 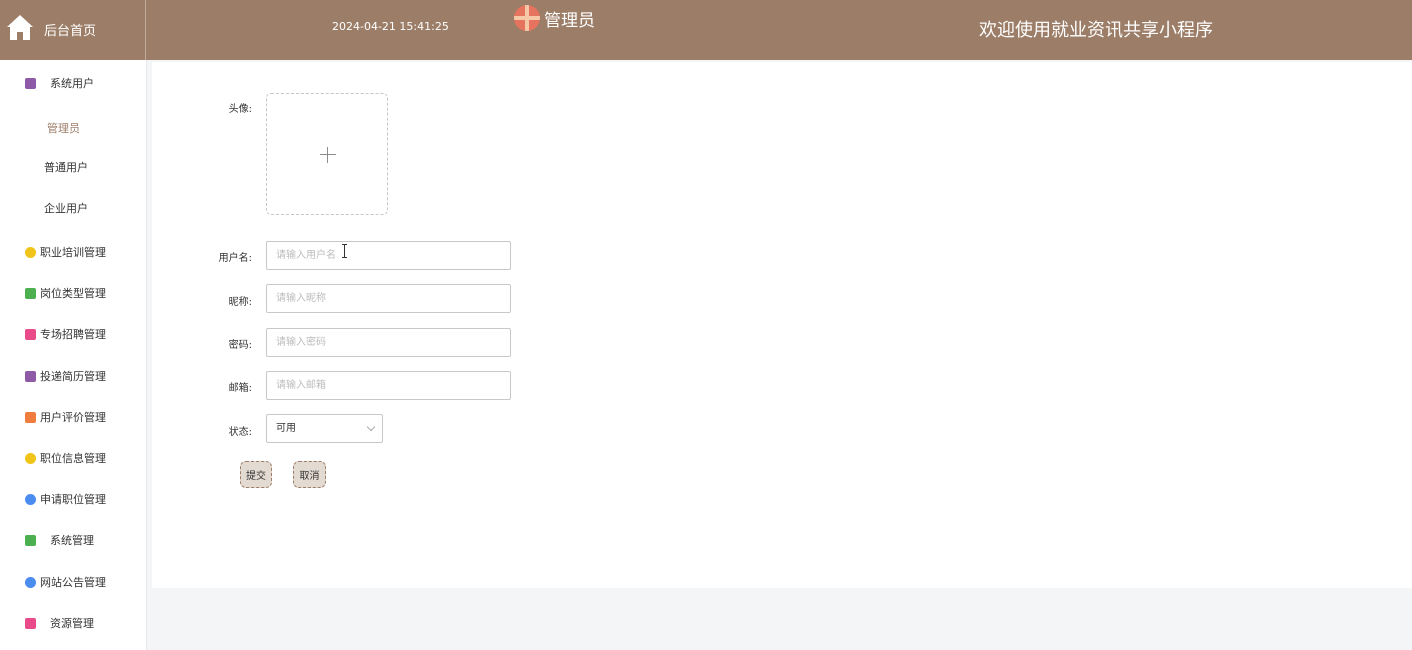 I want to click on sidebar-item-label: 职位信息管理, so click(x=73, y=458).